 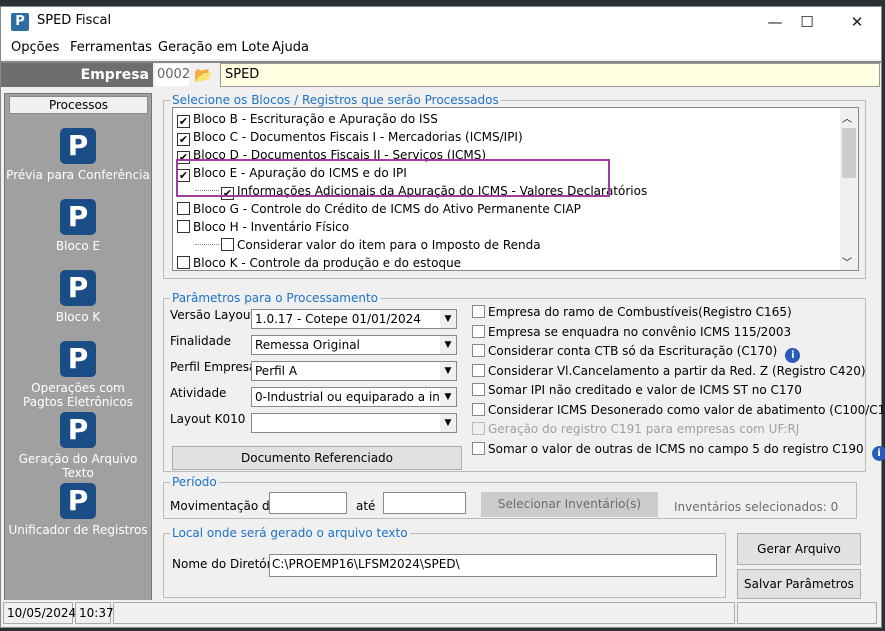 I want to click on status-bar: 10/05/2024 10:37, so click(x=441, y=613).